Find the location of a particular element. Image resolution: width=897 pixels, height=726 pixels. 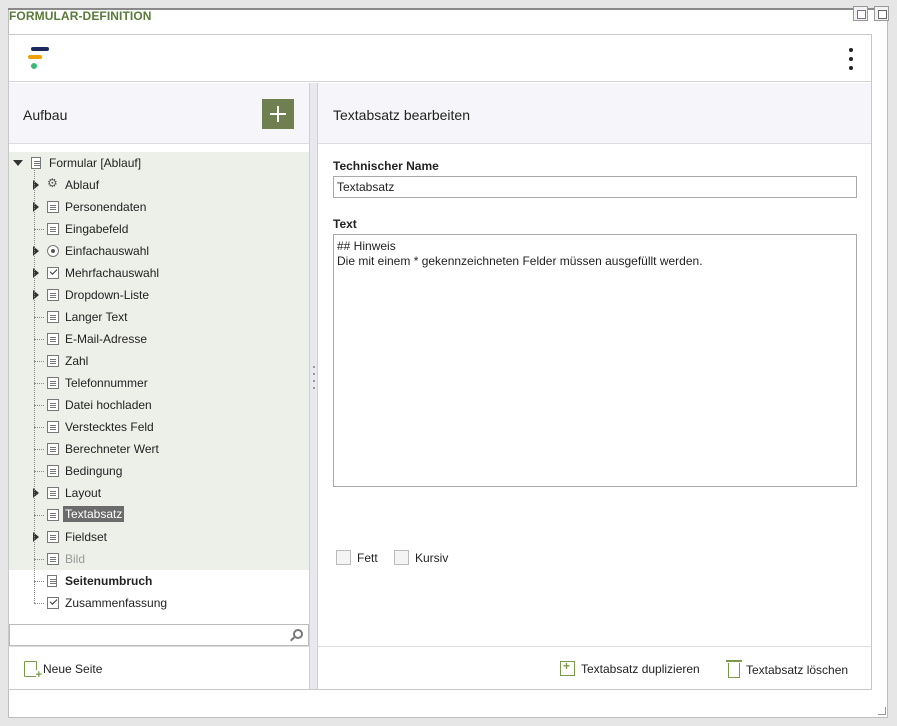

input-icon is located at coordinates (53, 229).